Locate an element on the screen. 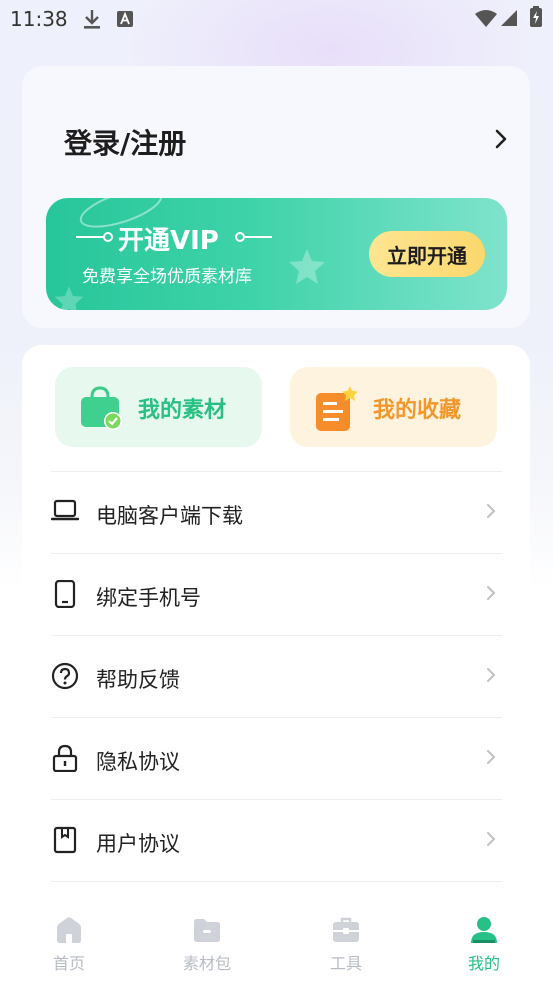  document-star-icon is located at coordinates (337, 408).